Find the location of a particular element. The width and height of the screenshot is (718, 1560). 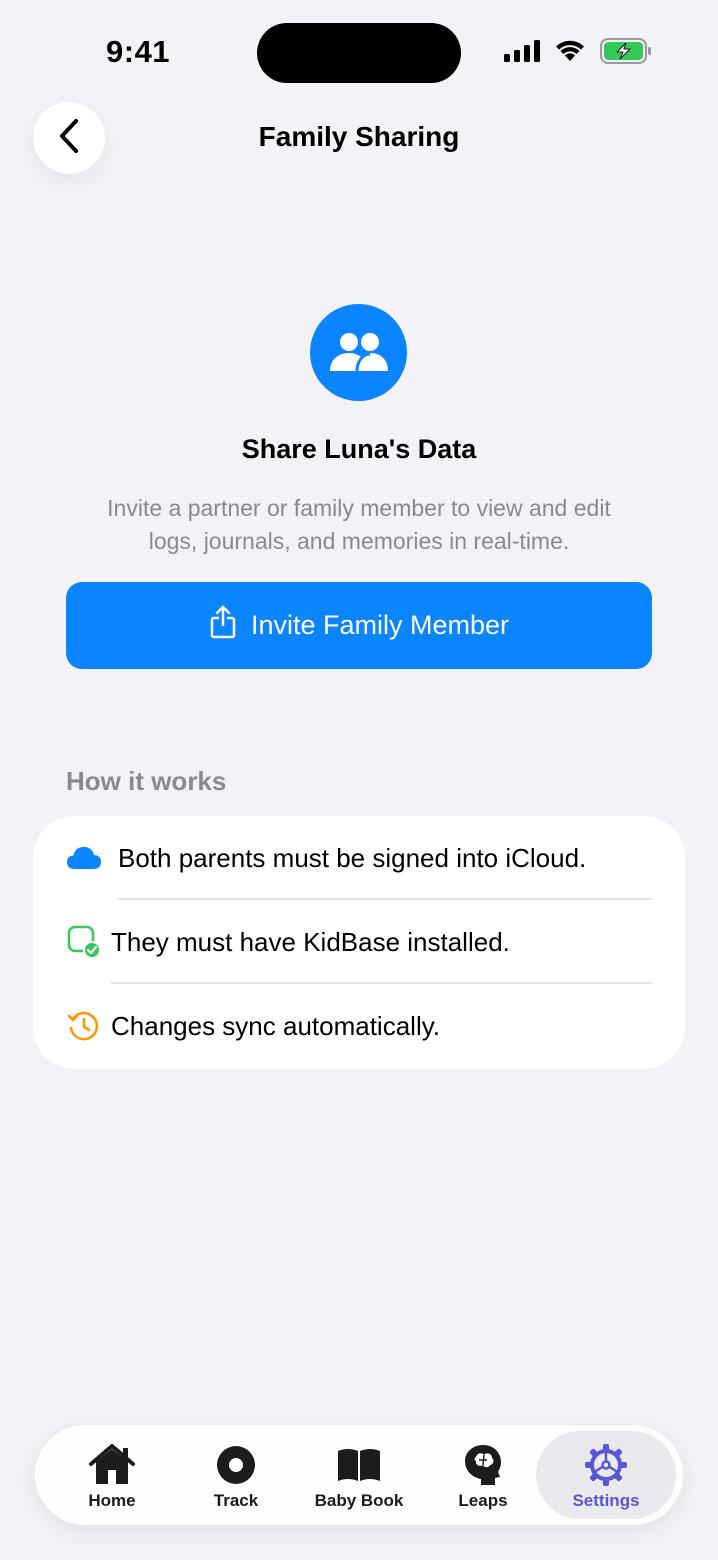

tab-label: Track is located at coordinates (236, 1500).